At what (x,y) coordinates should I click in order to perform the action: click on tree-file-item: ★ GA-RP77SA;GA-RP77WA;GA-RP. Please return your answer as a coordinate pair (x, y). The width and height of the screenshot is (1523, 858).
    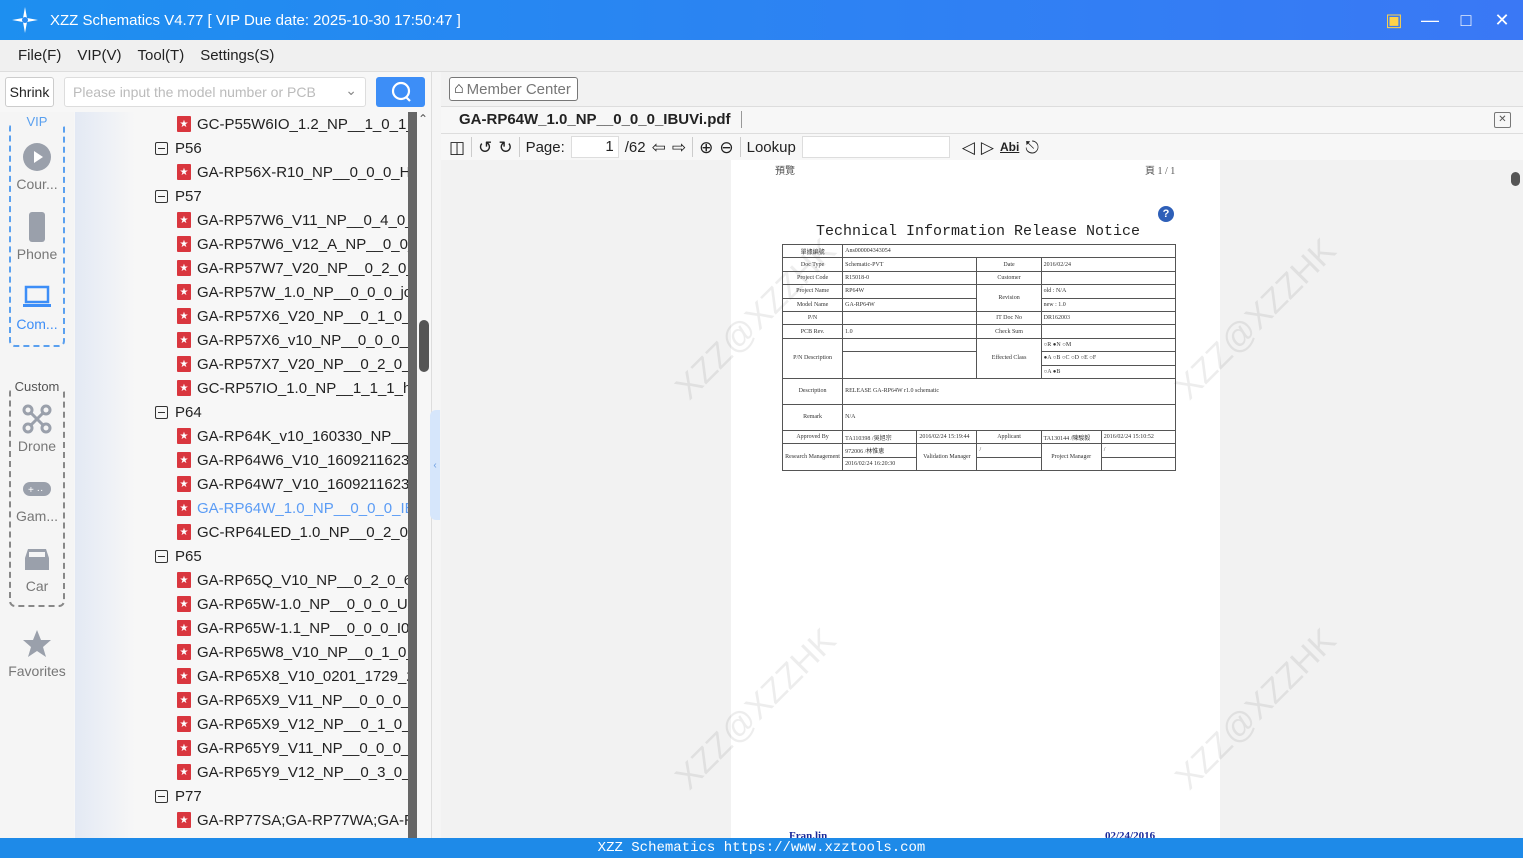
    Looking at the image, I should click on (292, 820).